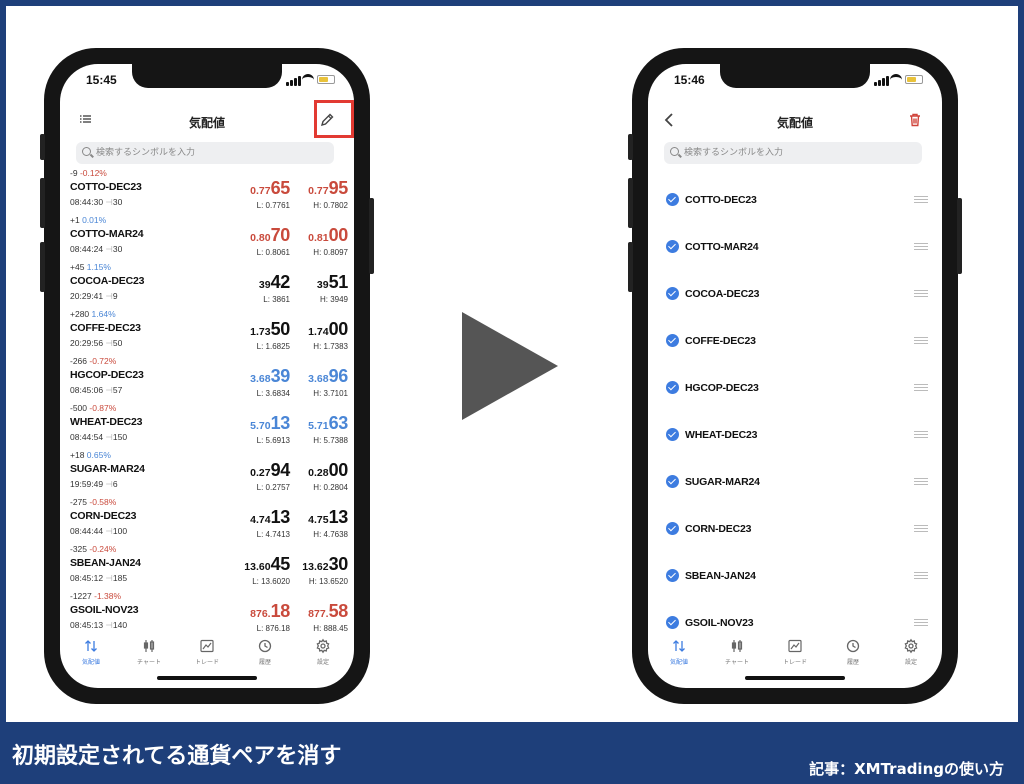 This screenshot has width=1024, height=784. Describe the element at coordinates (852, 662) in the screenshot. I see `tab-label: 履歴` at that location.